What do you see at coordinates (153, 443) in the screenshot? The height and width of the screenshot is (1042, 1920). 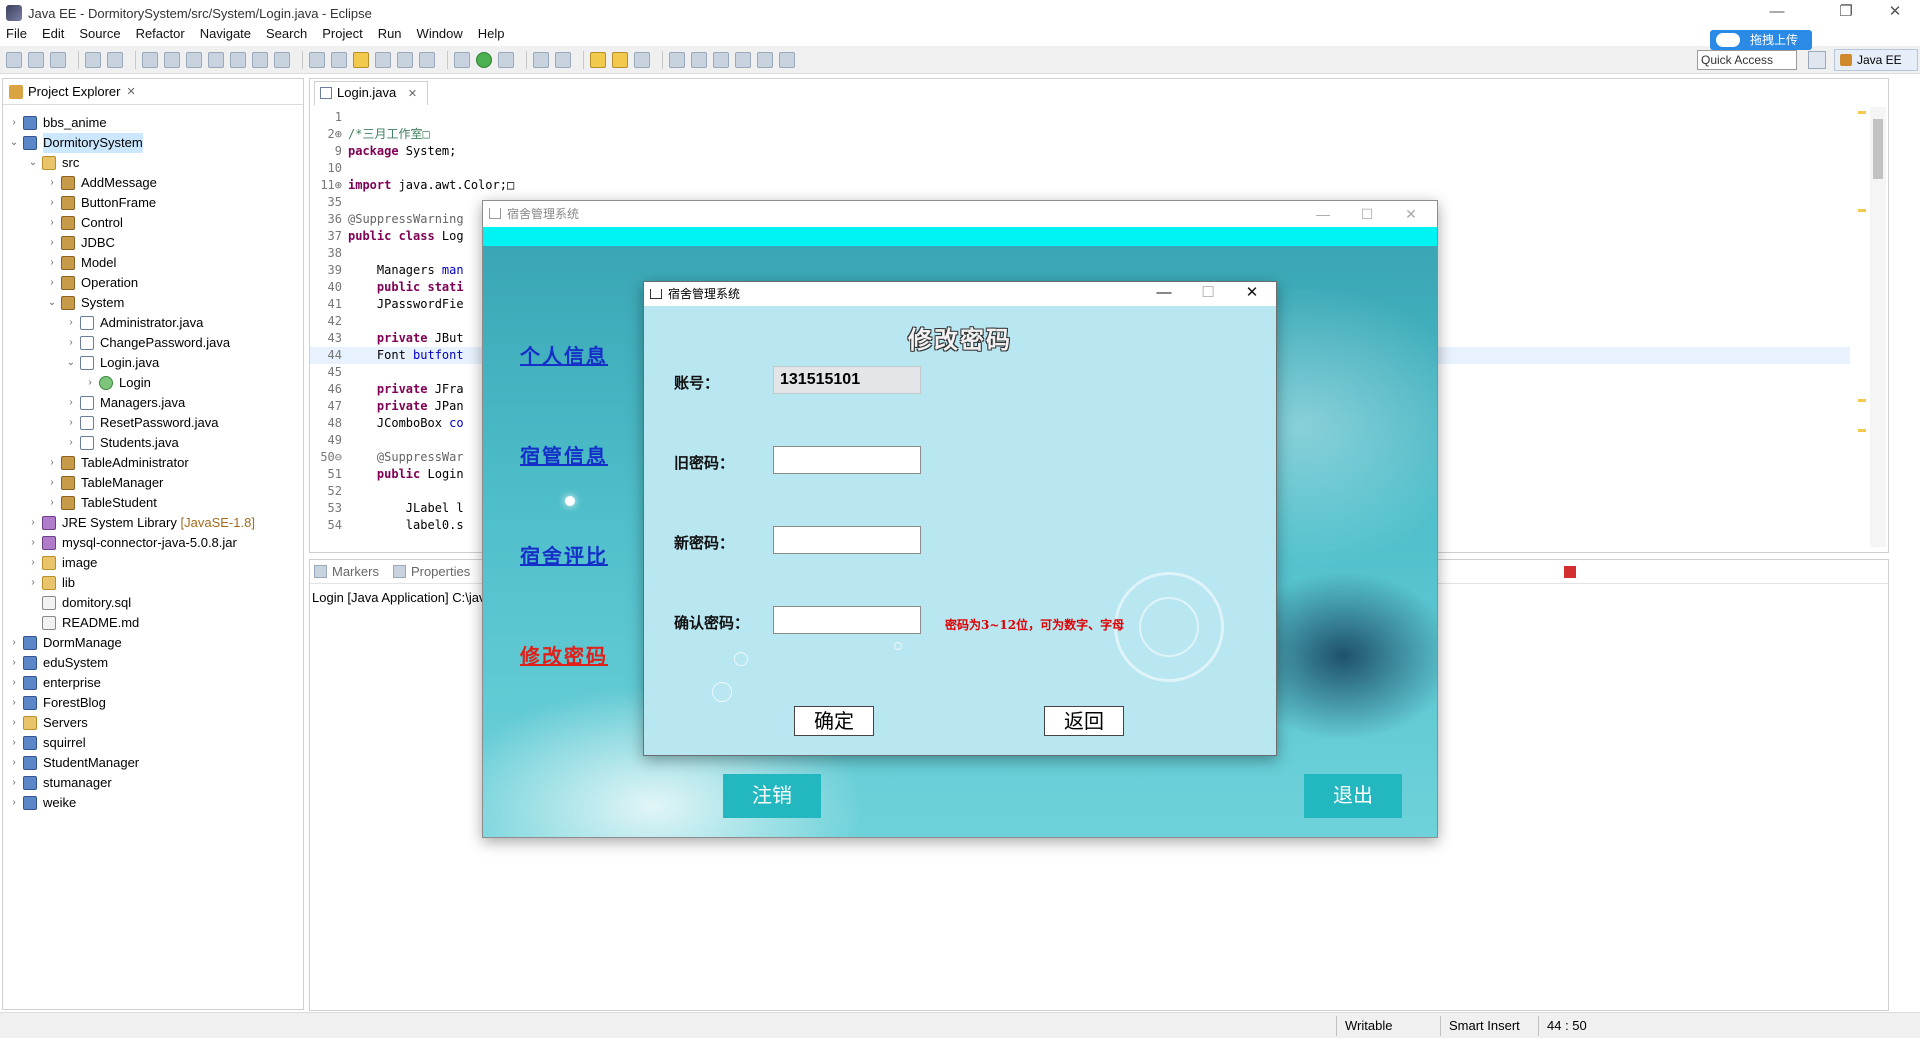 I see `tree-item: › Students.java` at bounding box center [153, 443].